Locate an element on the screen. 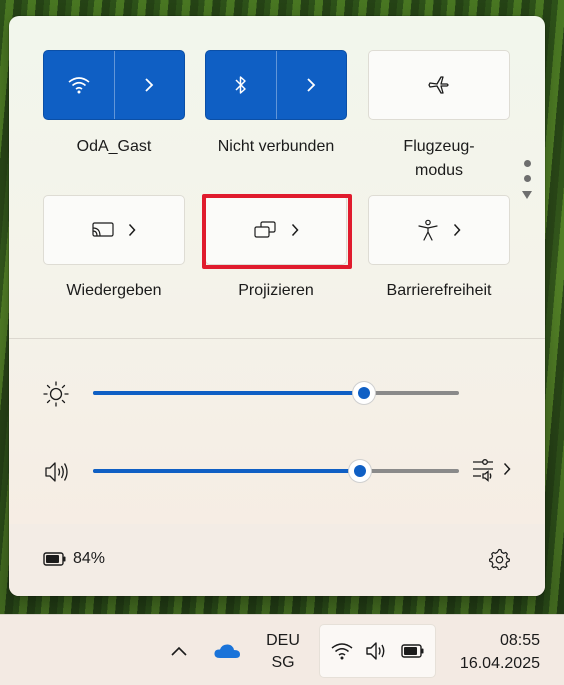 This screenshot has height=685, width=564. taskbar: DEU SG 08:55 16.04.2025 is located at coordinates (282, 649).